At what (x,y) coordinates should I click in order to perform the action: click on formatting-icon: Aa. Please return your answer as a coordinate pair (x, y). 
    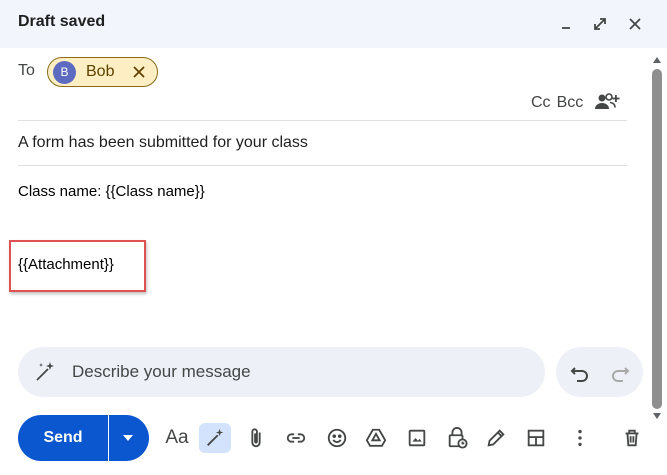
    Looking at the image, I should click on (177, 437).